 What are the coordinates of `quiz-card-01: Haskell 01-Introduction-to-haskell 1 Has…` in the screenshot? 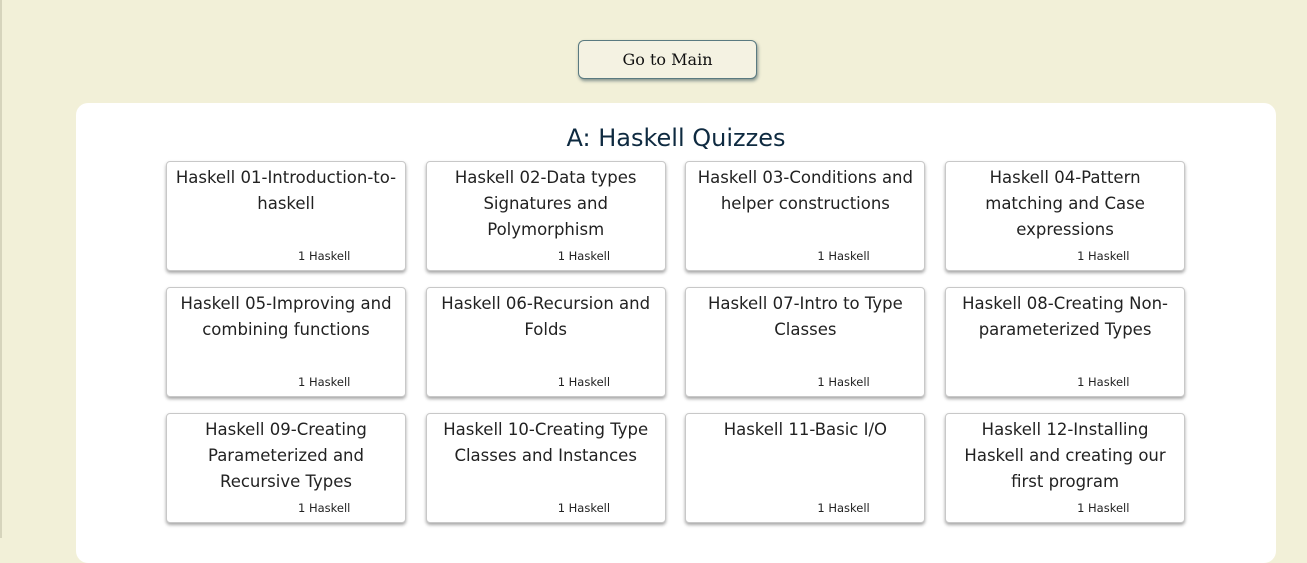 It's located at (286, 216).